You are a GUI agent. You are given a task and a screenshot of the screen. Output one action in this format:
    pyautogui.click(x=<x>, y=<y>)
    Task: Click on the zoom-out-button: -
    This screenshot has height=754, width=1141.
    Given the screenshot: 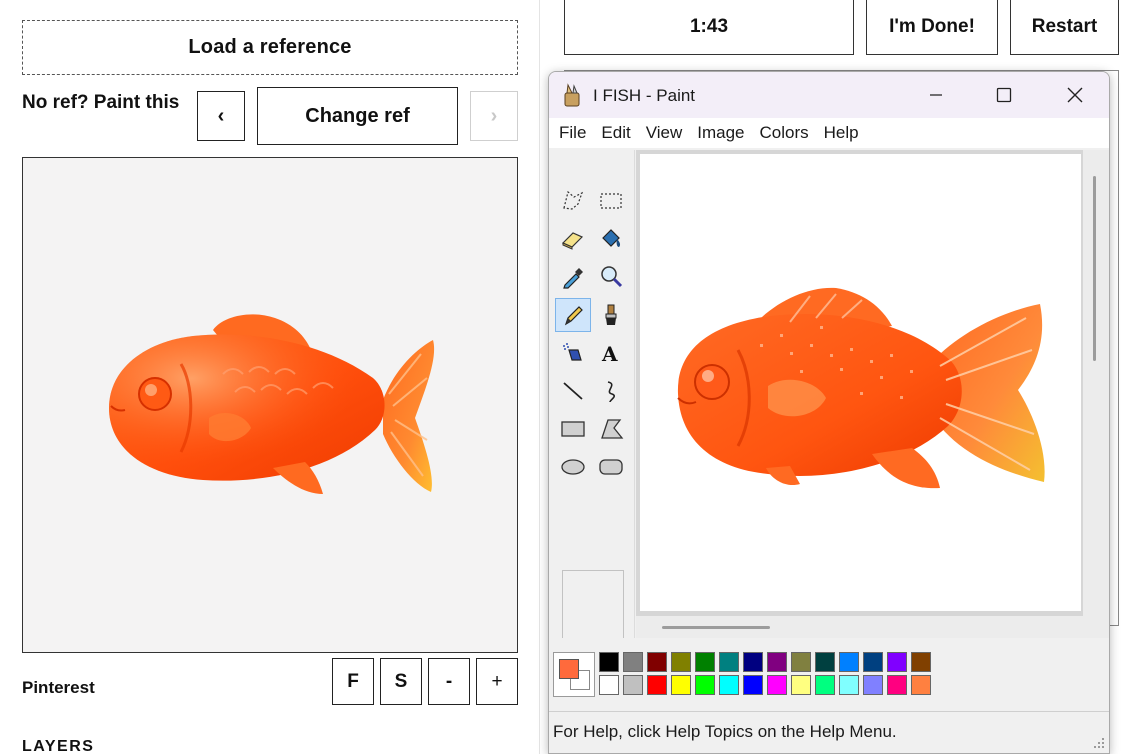 What is the action you would take?
    pyautogui.click(x=449, y=681)
    